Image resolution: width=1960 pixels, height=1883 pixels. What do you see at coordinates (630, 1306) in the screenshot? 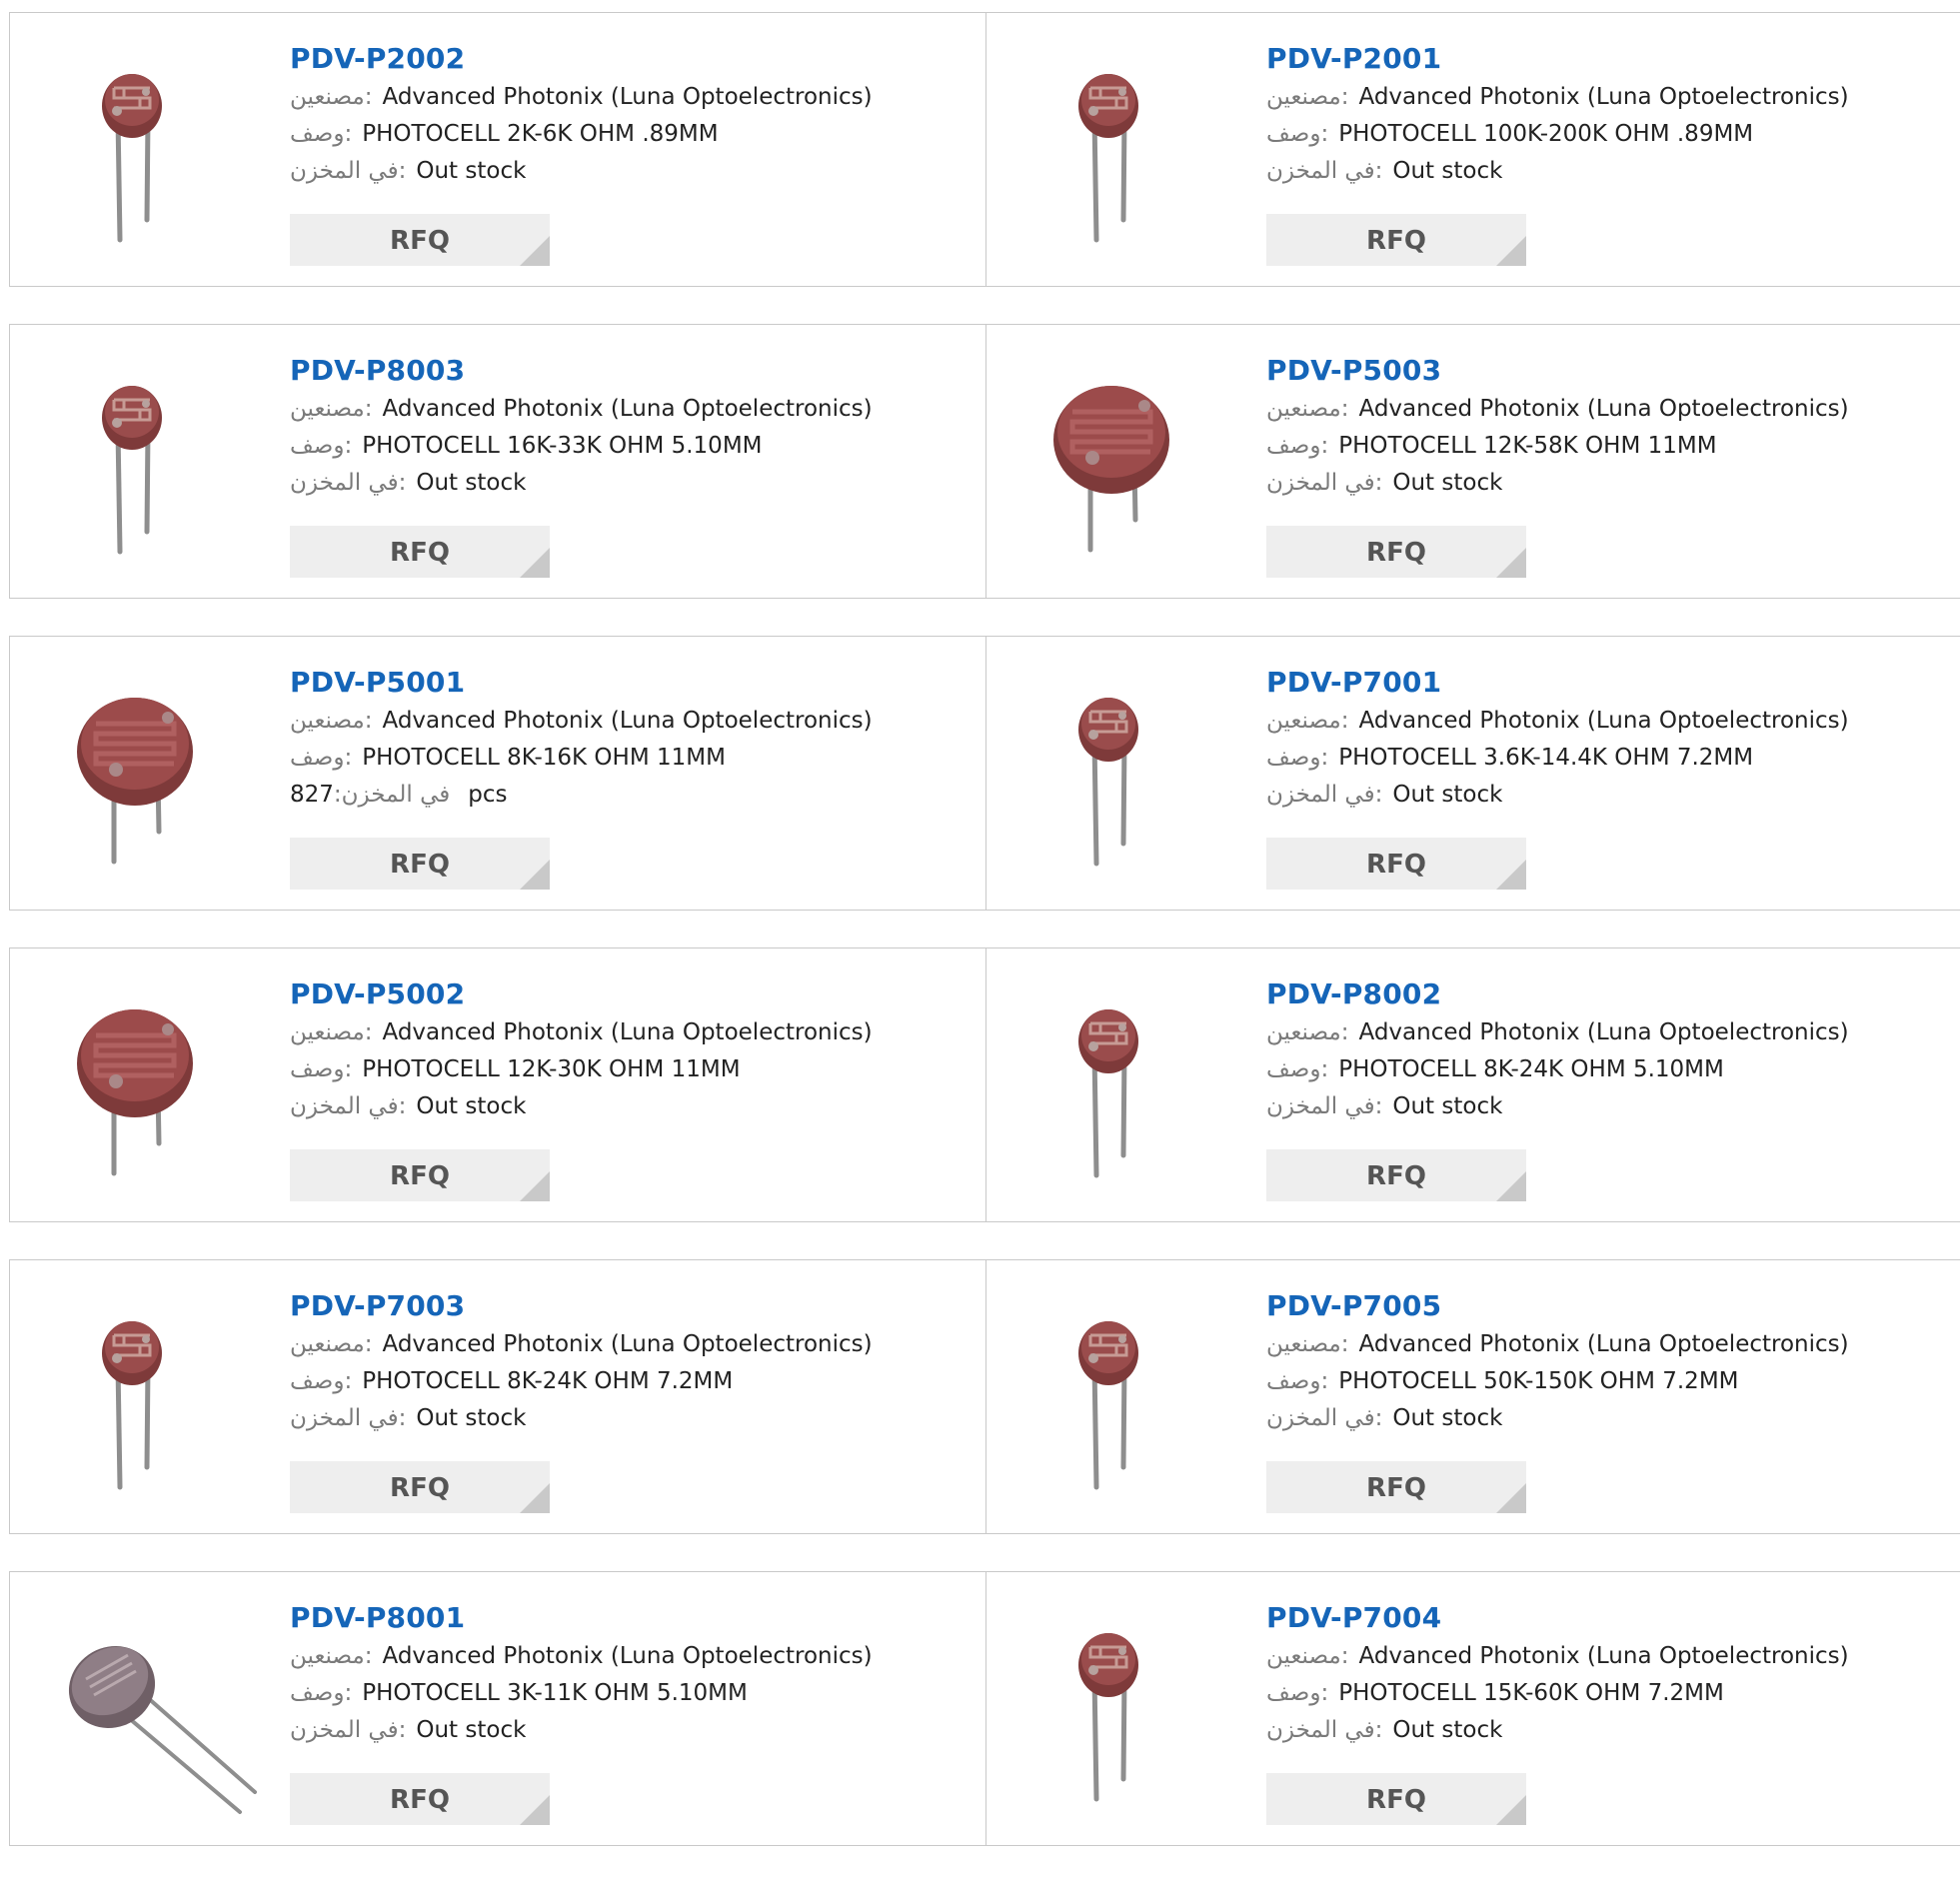
I see `part-number-link: PDV-P7003` at bounding box center [630, 1306].